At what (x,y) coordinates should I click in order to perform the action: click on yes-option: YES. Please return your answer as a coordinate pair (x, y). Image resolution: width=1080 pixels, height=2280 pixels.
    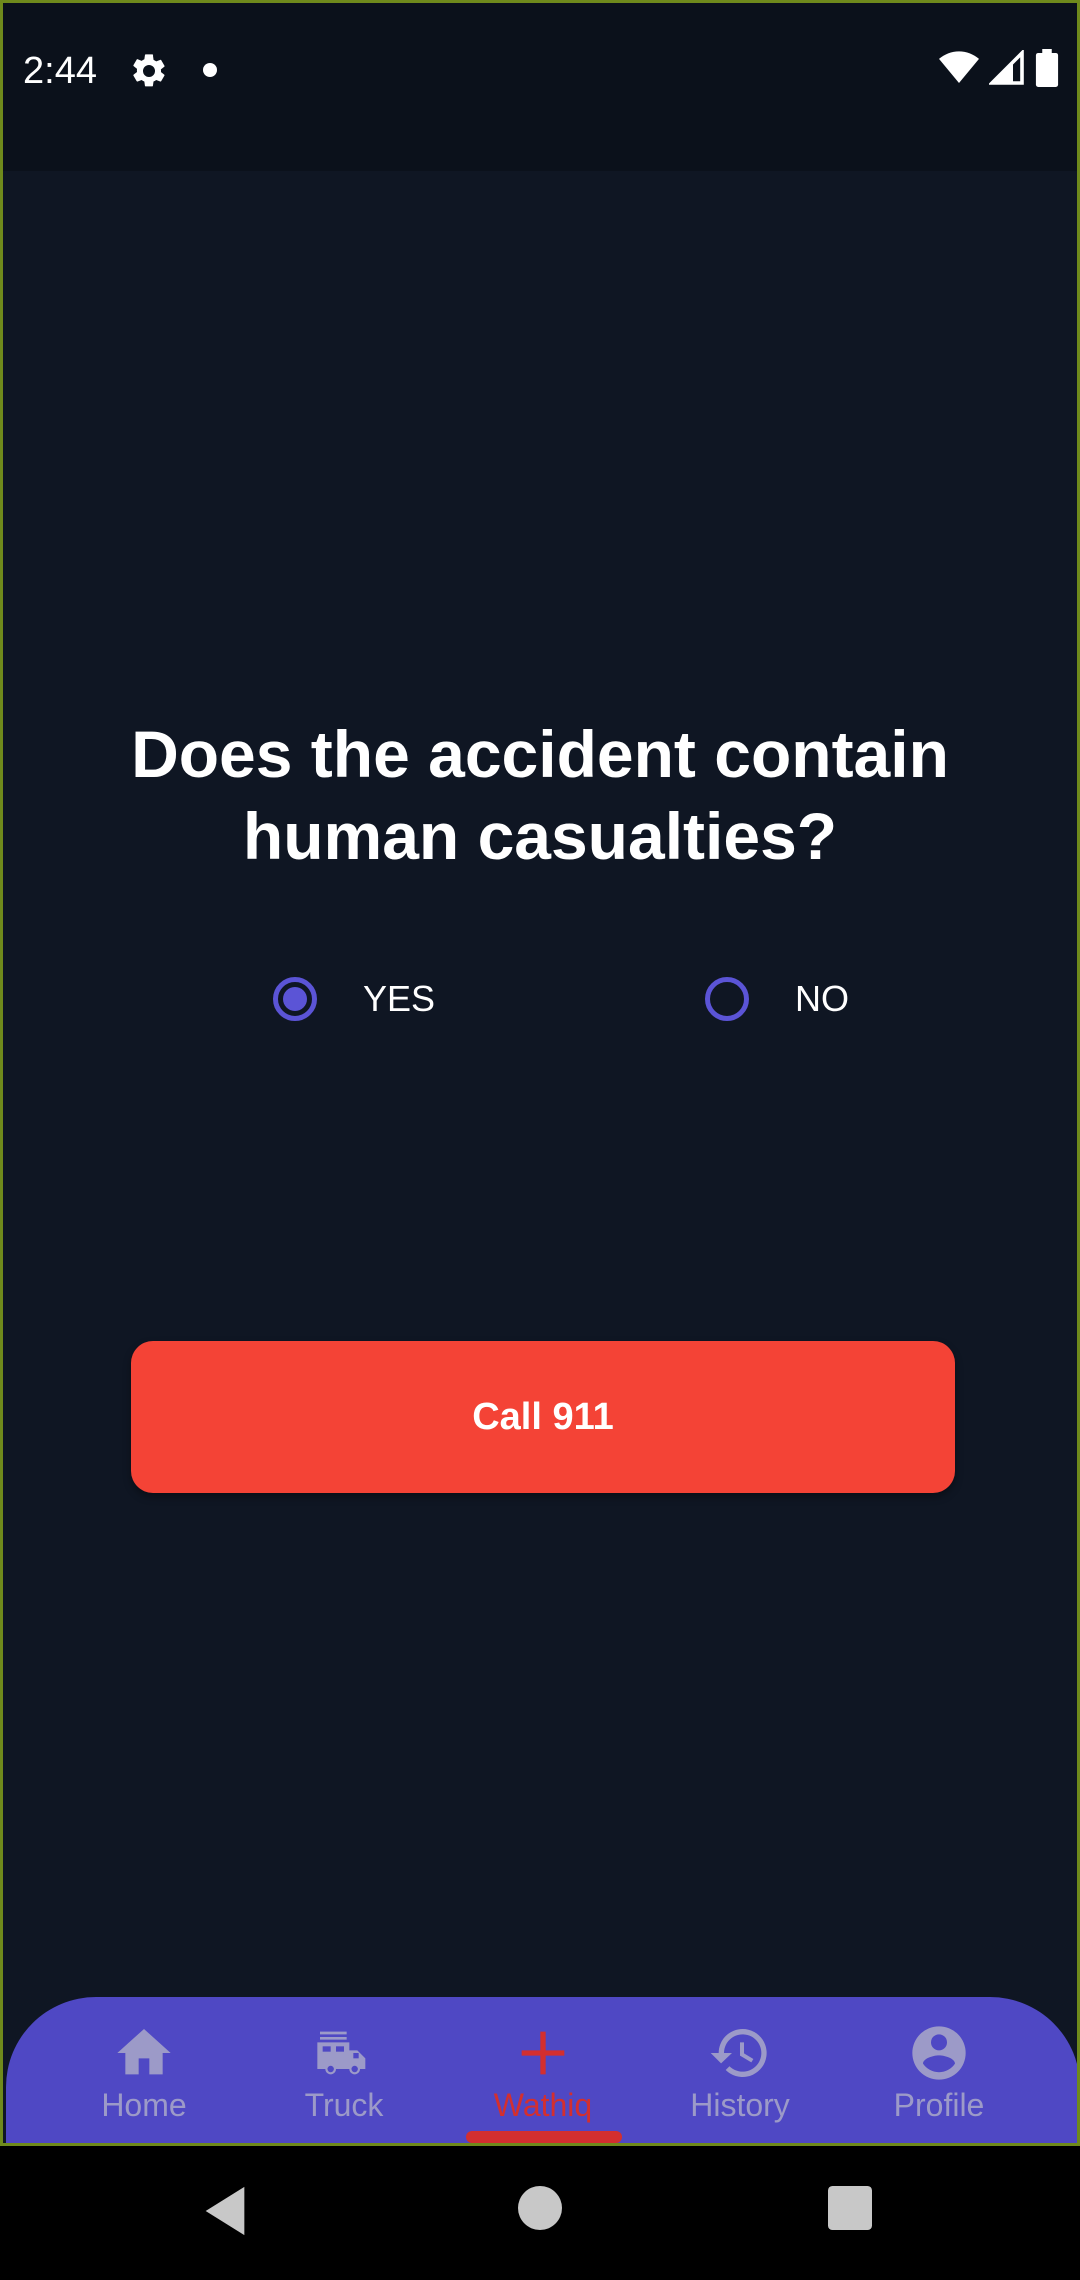
    Looking at the image, I should click on (354, 999).